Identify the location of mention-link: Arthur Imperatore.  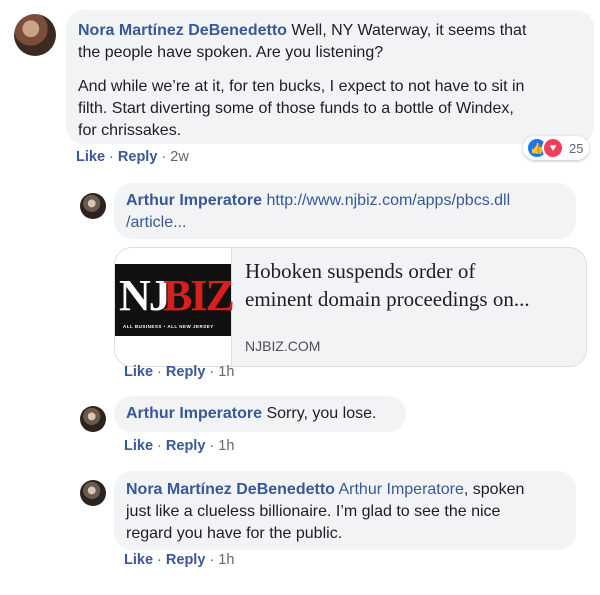
(399, 489).